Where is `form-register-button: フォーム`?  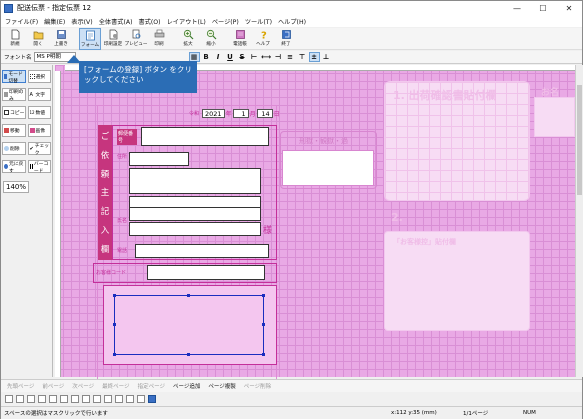
form-register-button: フォーム is located at coordinates (90, 39).